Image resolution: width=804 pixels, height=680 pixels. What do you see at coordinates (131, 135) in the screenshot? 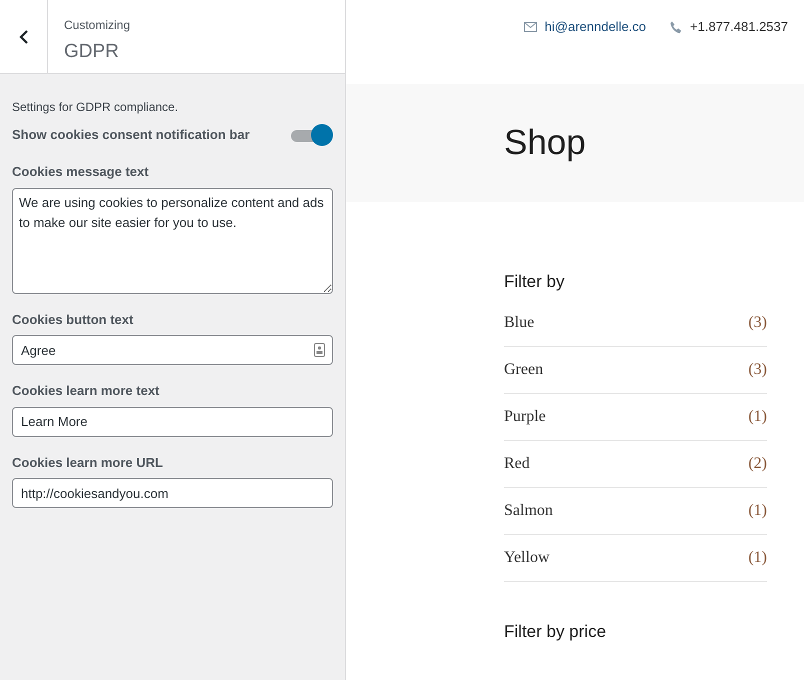
I see `toggle-label: Show cookies consent notification bar` at bounding box center [131, 135].